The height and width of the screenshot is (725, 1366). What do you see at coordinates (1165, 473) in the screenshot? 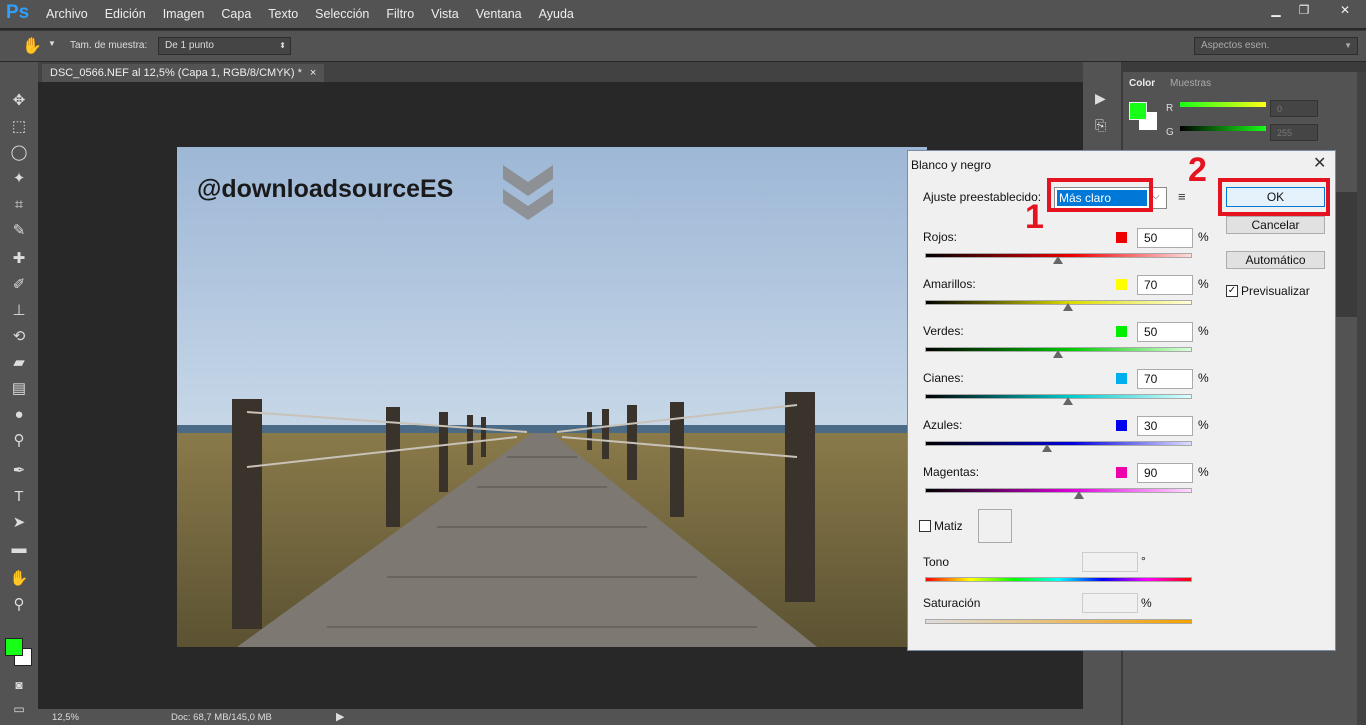
I see `magentas-input: 90` at bounding box center [1165, 473].